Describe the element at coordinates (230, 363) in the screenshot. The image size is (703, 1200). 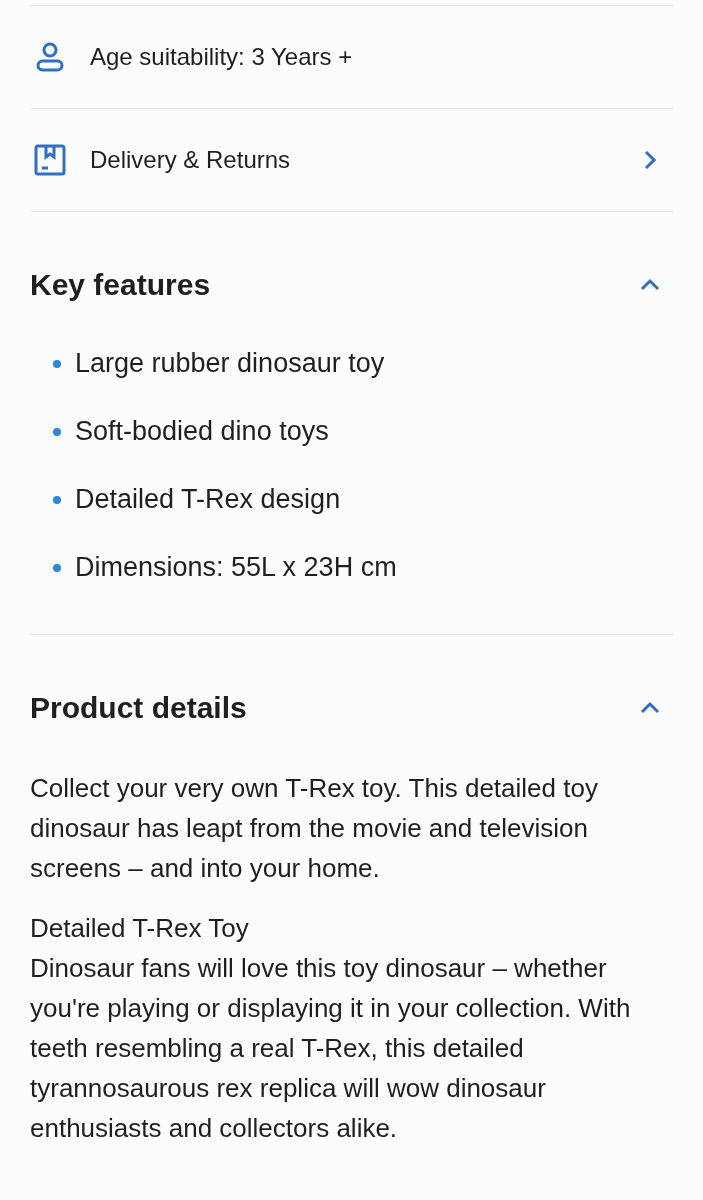
I see `feature-item: Large rubber dinosaur toy` at that location.